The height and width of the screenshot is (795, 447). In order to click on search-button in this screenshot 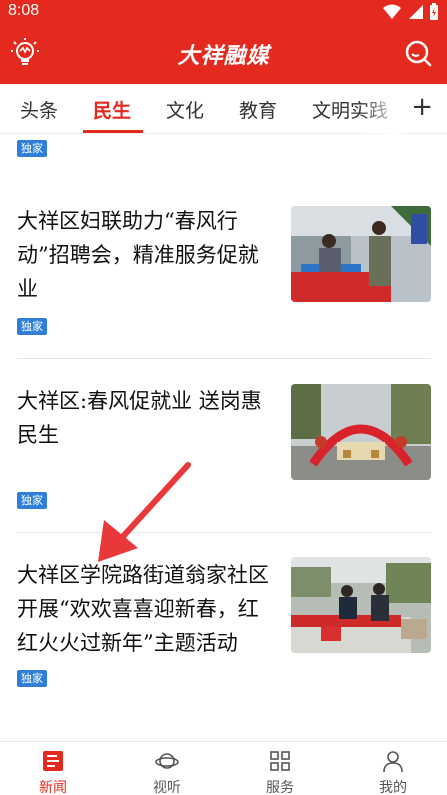, I will do `click(418, 53)`.